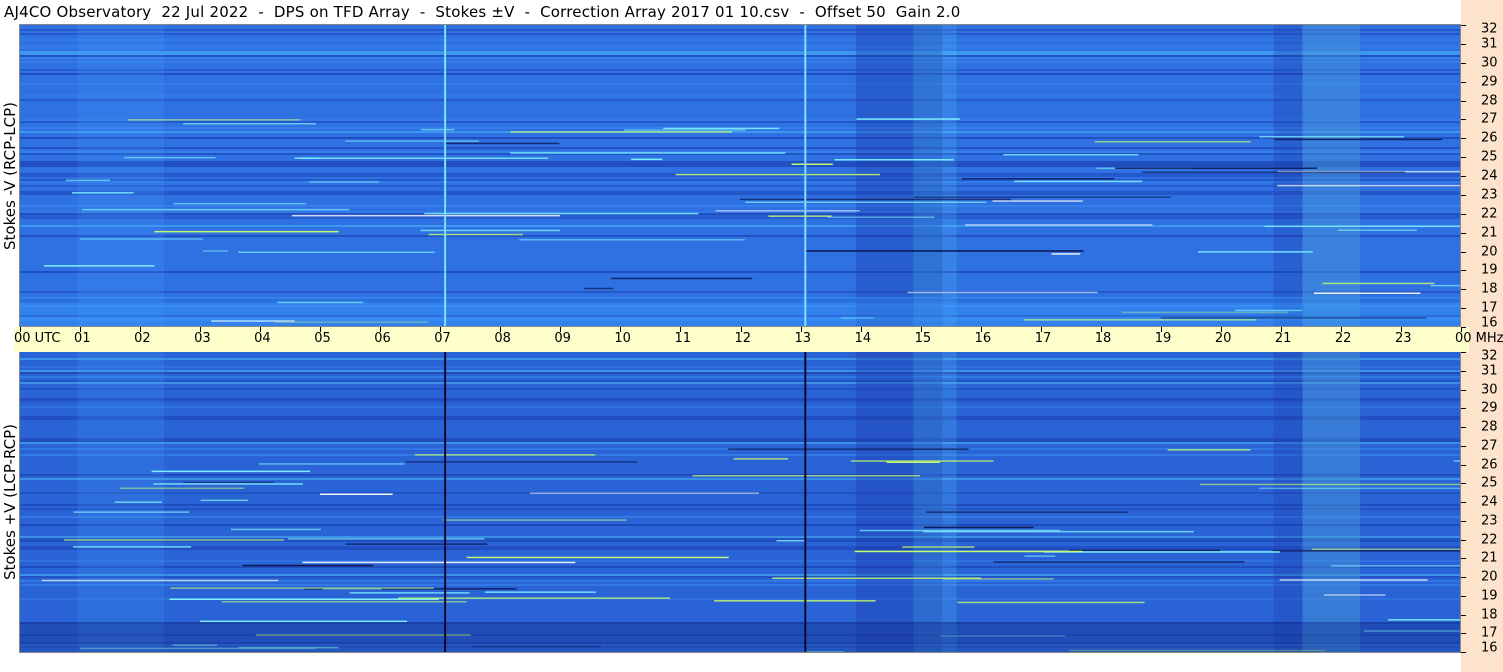  What do you see at coordinates (1223, 338) in the screenshot?
I see `time-tick-label: 20` at bounding box center [1223, 338].